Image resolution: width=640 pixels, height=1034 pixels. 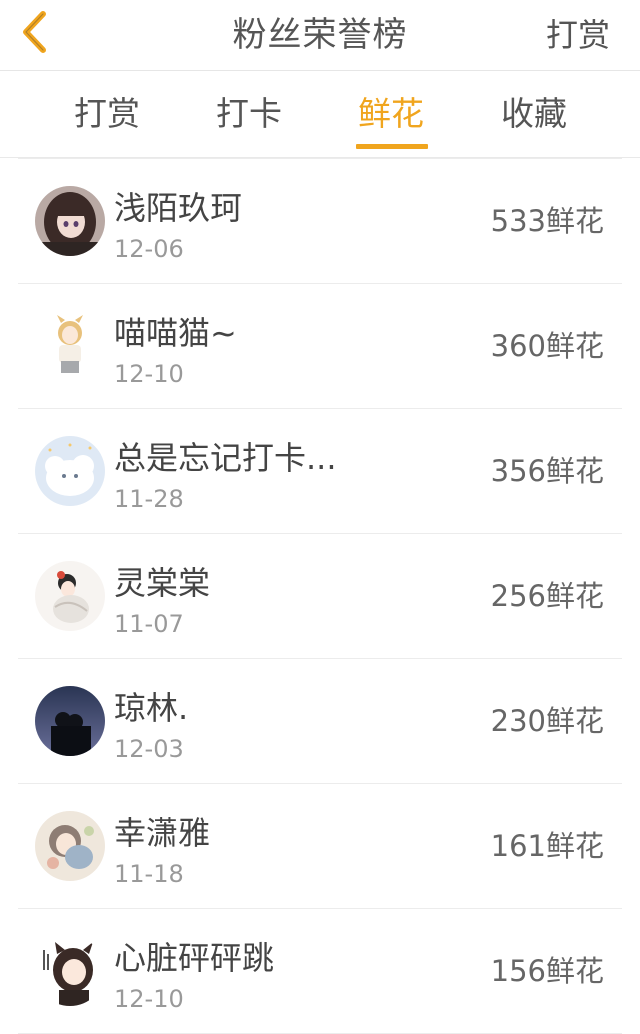 I want to click on list-item: 浅陌玖珂 12-06 533鲜花, so click(x=320, y=221).